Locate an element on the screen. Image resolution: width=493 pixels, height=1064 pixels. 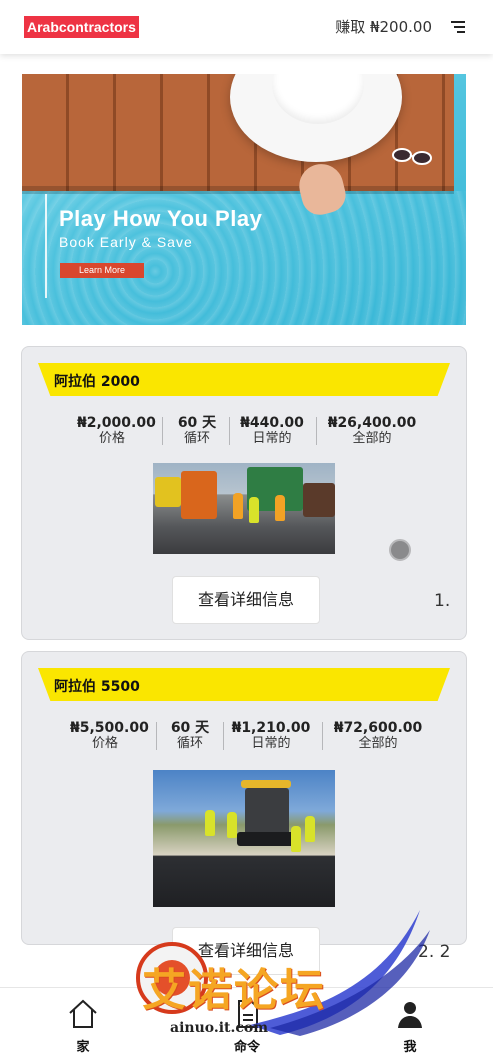
nav-item-home: 家 is located at coordinates (83, 1026).